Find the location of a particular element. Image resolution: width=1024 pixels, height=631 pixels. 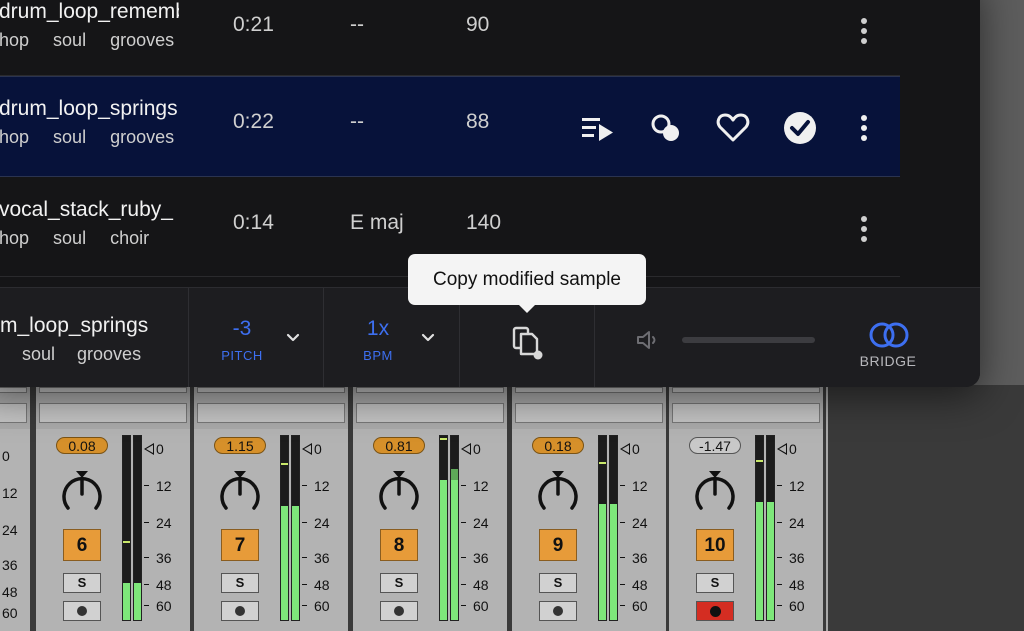

player-divider is located at coordinates (188, 337).